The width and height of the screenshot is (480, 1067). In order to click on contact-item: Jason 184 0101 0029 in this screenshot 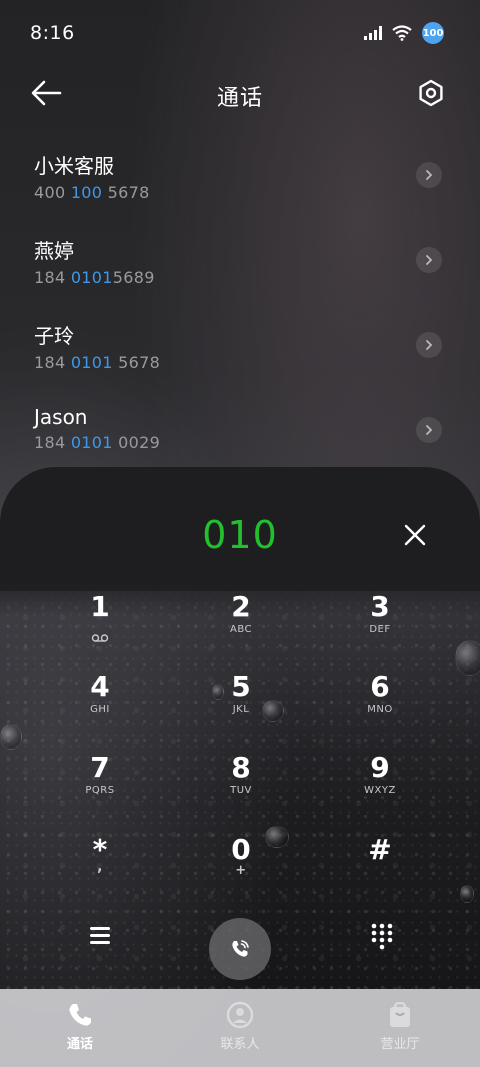, I will do `click(240, 435)`.